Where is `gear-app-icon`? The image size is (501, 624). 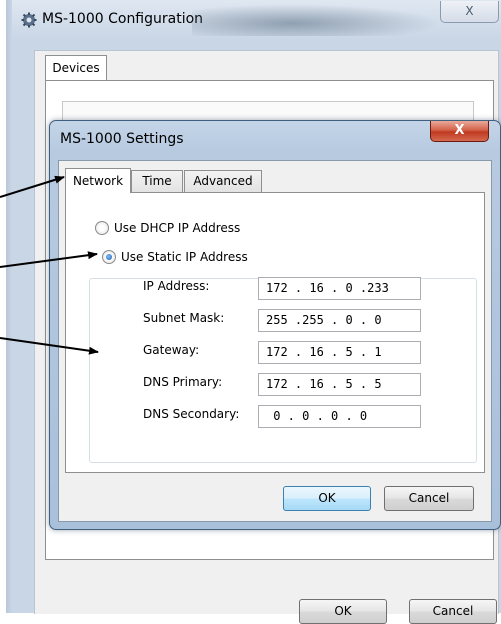
gear-app-icon is located at coordinates (29, 20).